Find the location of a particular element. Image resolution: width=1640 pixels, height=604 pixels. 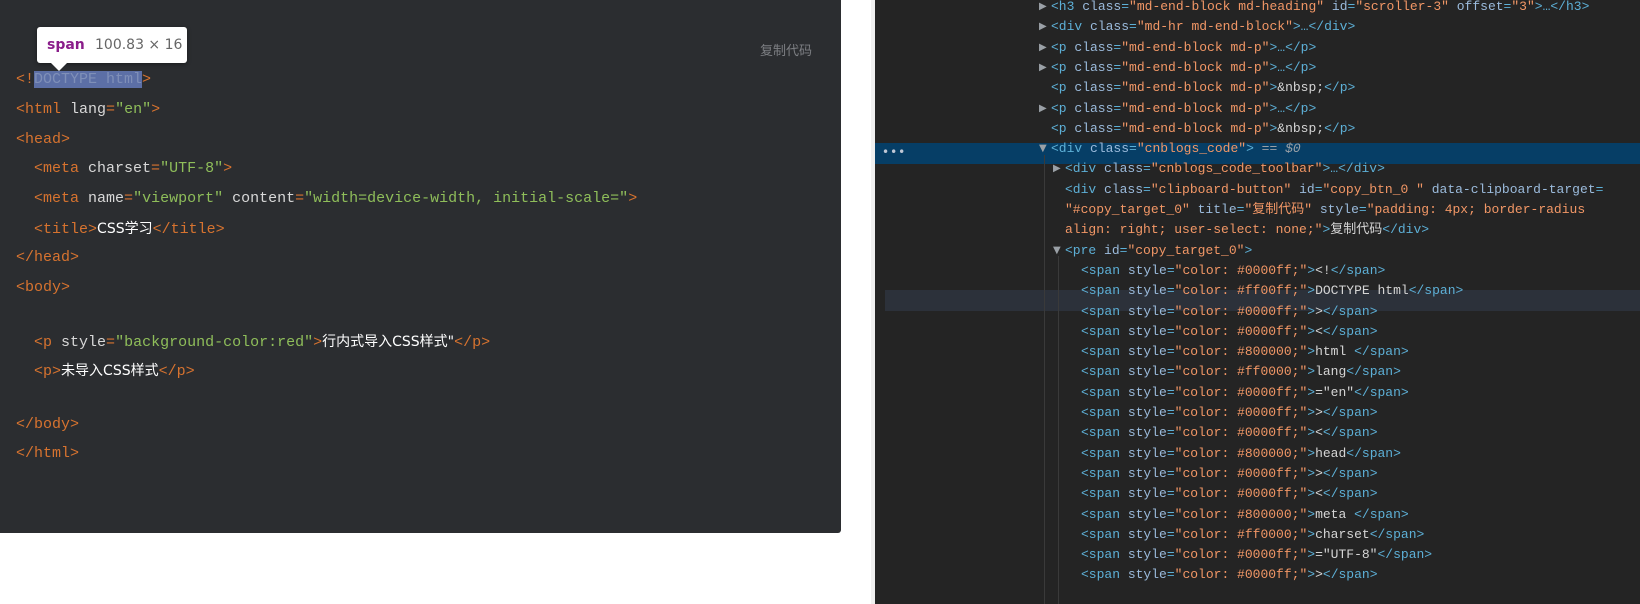

code-token: charset is located at coordinates (120, 168).